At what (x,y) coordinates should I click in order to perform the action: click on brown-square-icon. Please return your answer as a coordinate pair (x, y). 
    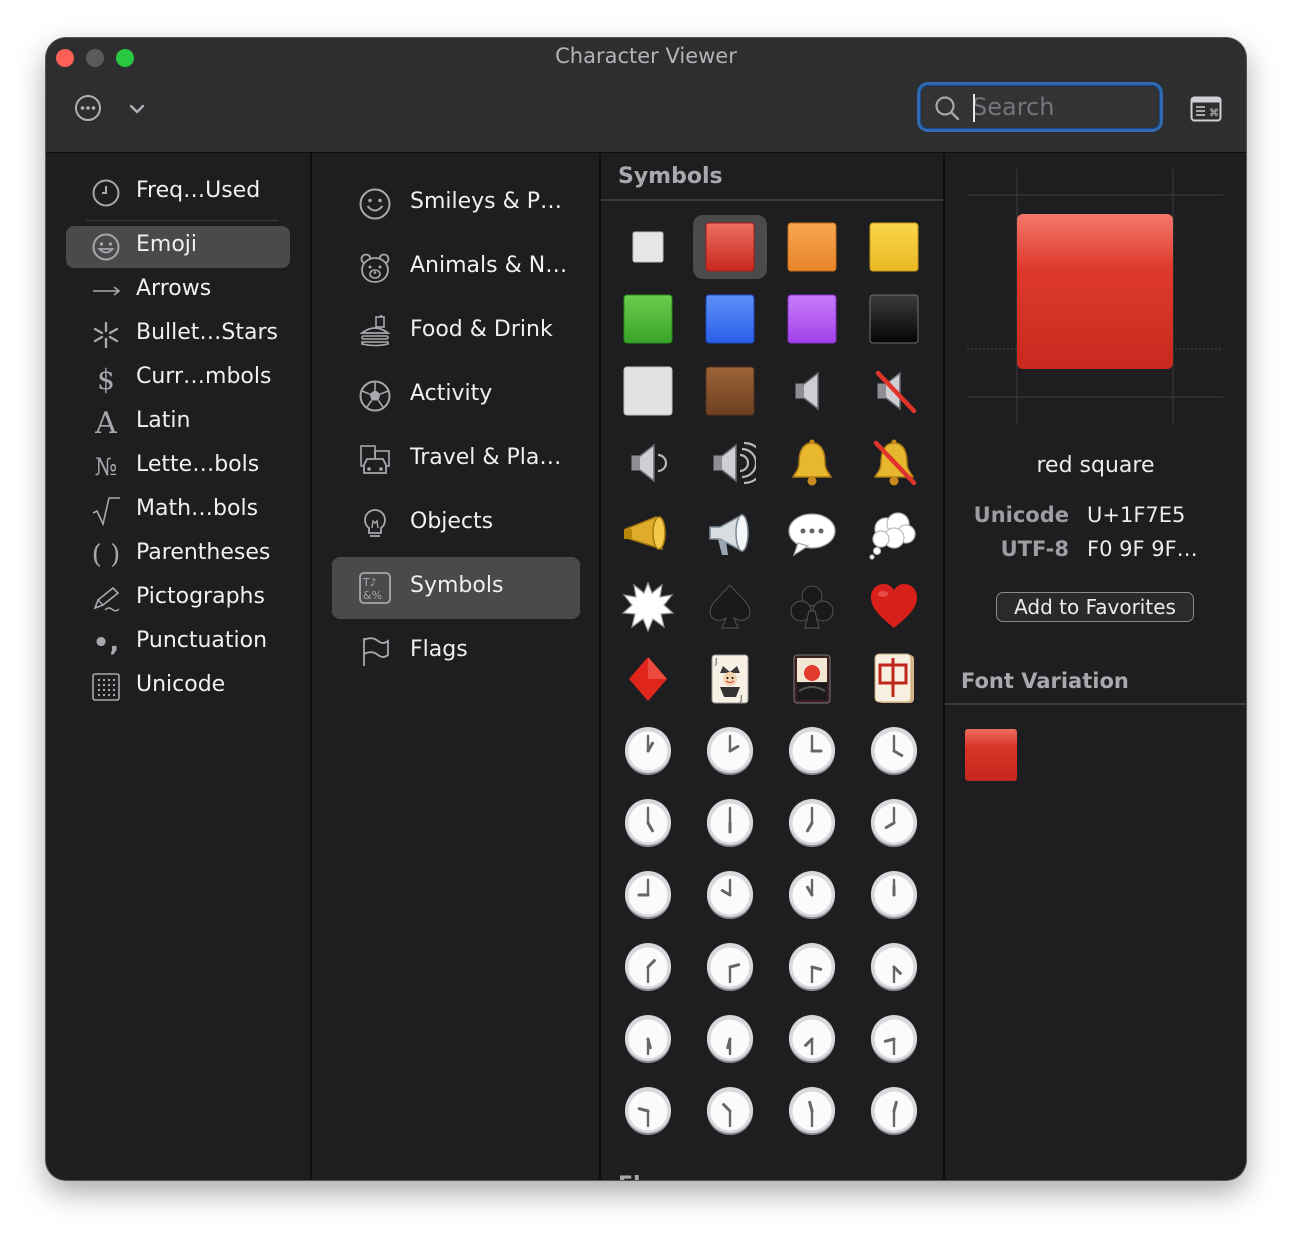
    Looking at the image, I should click on (730, 391).